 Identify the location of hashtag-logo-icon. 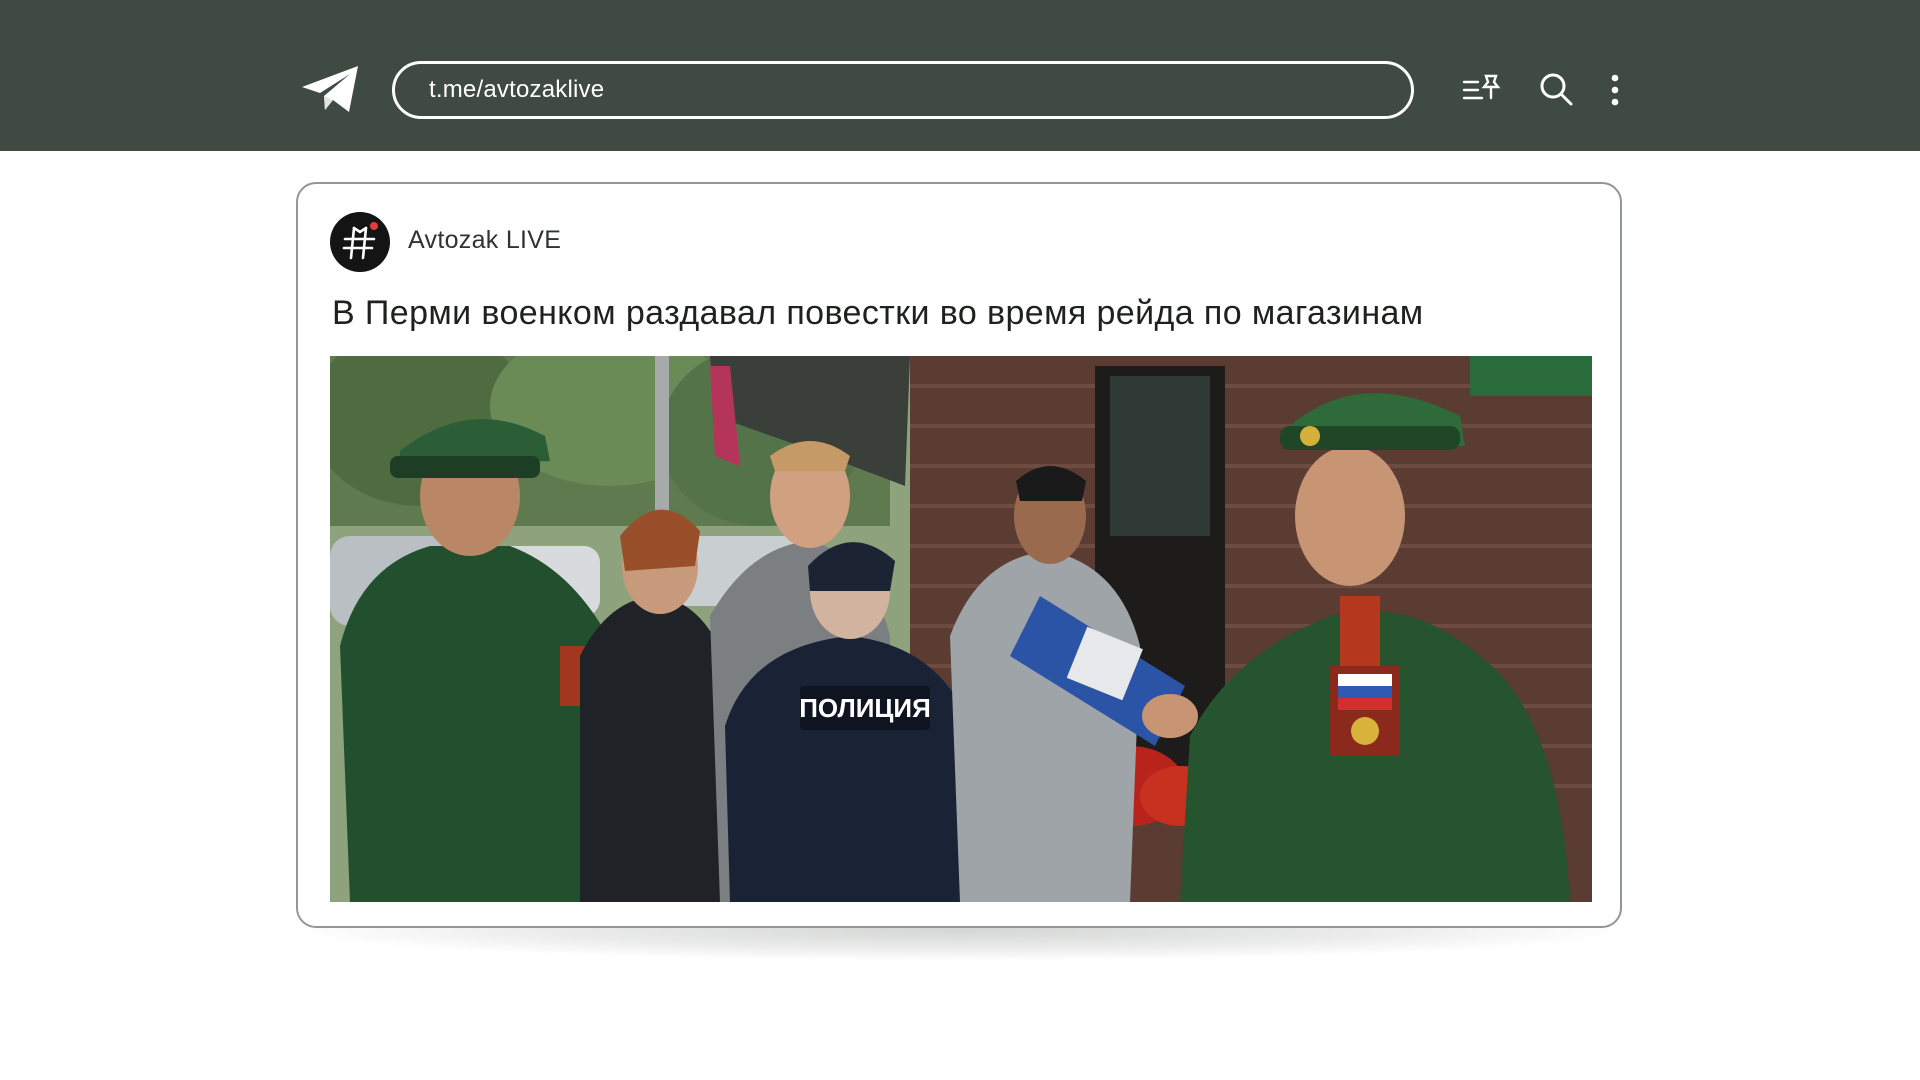
(360, 241).